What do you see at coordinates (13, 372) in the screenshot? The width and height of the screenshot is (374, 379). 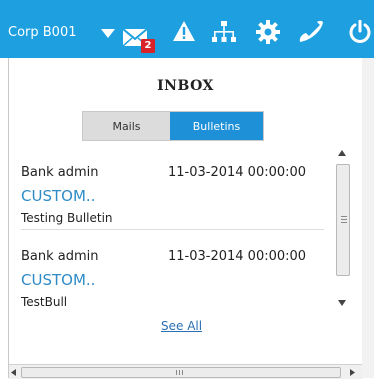 I see `scroll-left-arrow-icon` at bounding box center [13, 372].